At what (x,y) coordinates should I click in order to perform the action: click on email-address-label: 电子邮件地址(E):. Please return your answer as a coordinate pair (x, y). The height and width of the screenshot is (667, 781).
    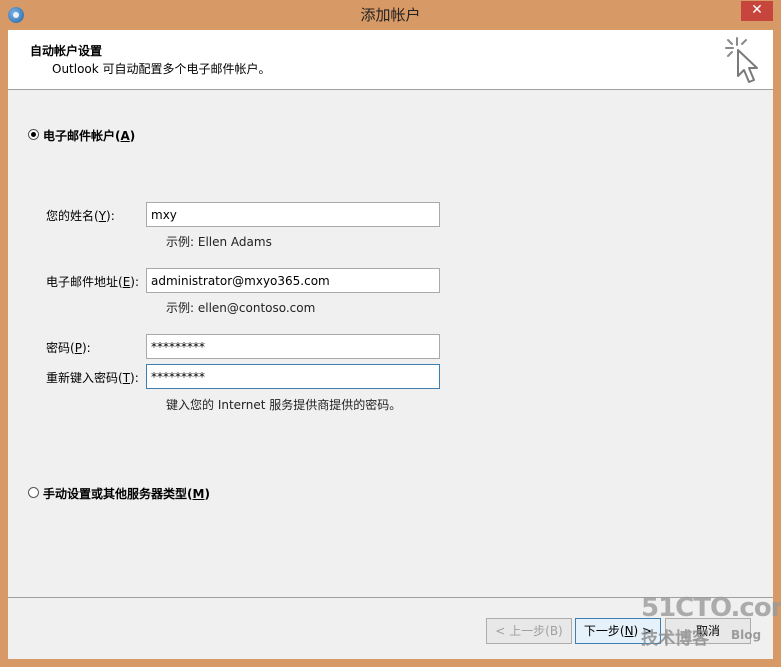
    Looking at the image, I should click on (93, 282).